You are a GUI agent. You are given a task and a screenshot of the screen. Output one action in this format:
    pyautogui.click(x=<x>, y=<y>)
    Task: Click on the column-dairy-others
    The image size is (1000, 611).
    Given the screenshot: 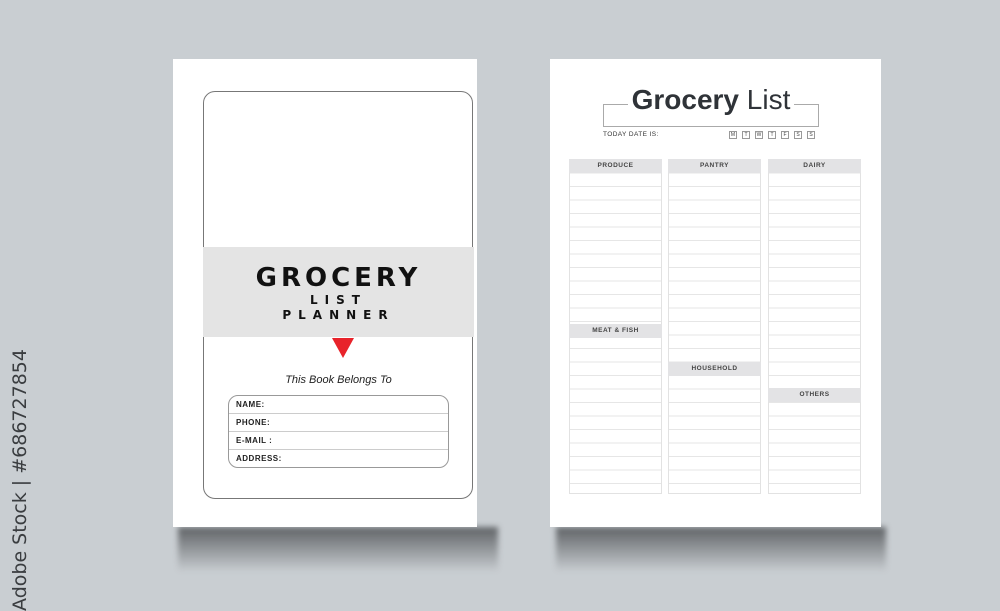 What is the action you would take?
    pyautogui.click(x=814, y=326)
    